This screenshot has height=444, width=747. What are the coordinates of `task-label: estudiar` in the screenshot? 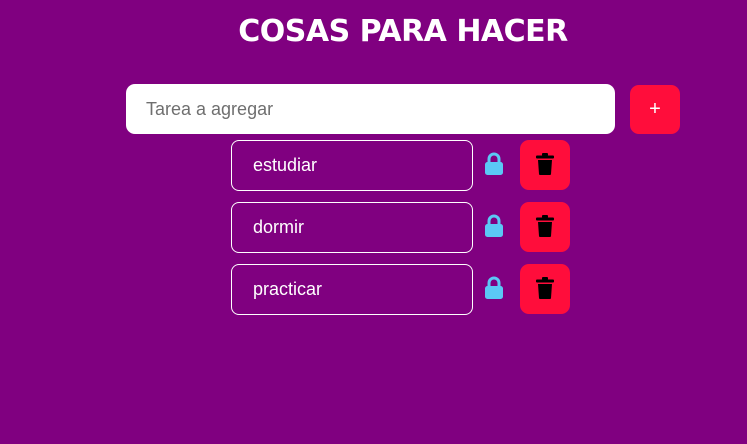 It's located at (352, 165).